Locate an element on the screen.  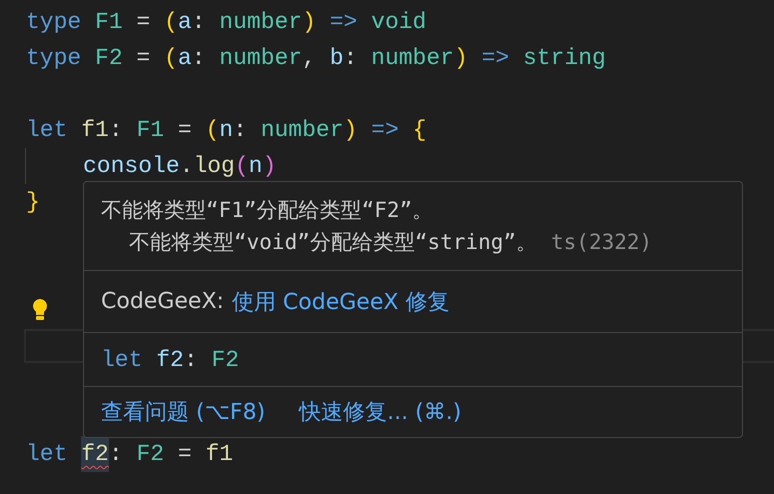
code-token: console is located at coordinates (131, 166).